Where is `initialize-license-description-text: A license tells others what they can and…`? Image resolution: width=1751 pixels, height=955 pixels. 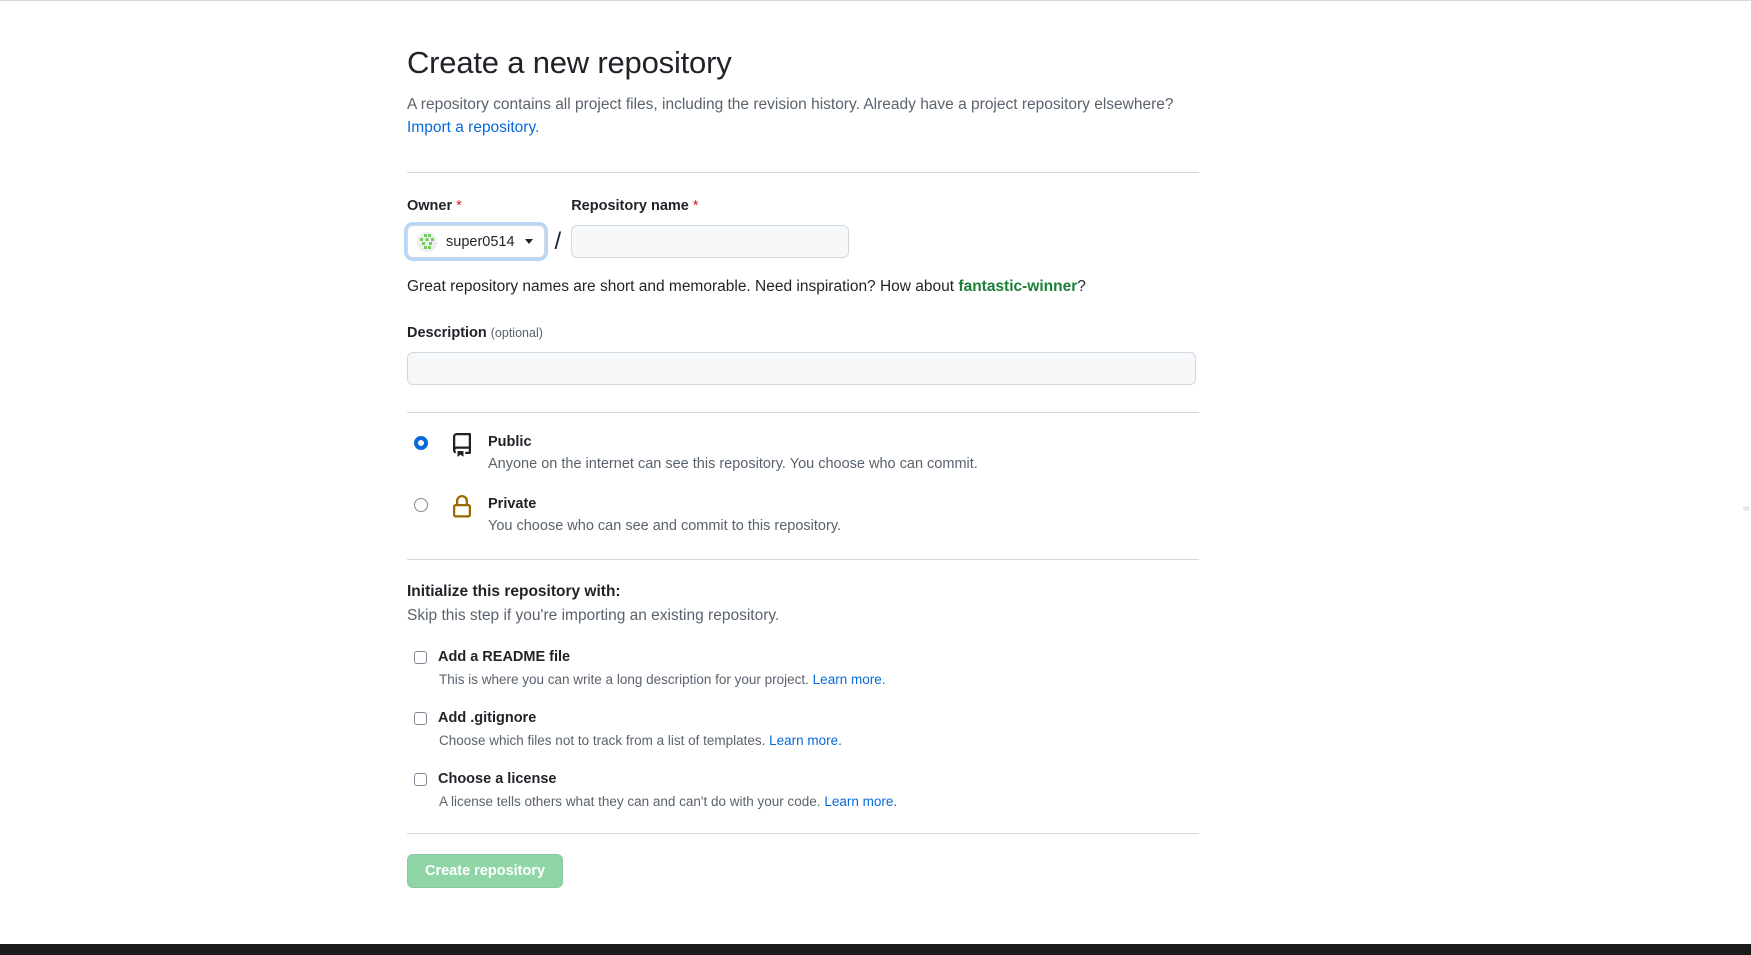 initialize-license-description-text: A license tells others what they can and… is located at coordinates (632, 801).